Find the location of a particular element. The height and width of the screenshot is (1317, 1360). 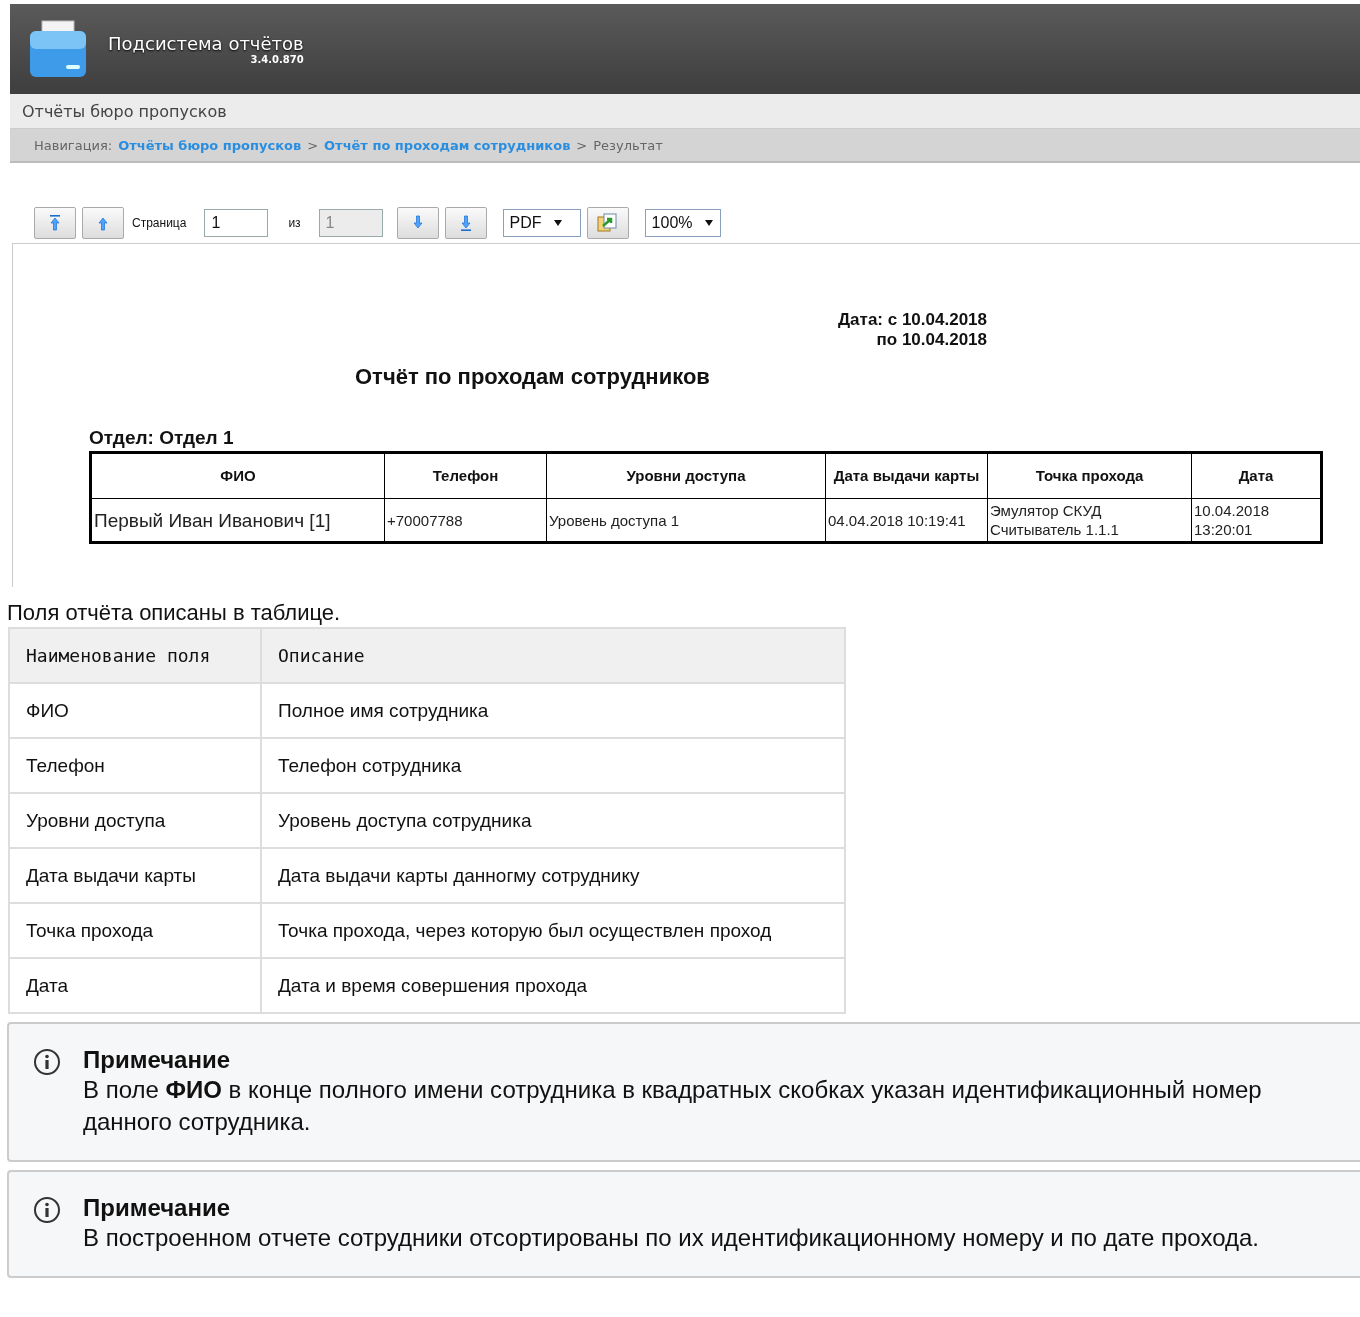

column-header: Телефон is located at coordinates (465, 475).